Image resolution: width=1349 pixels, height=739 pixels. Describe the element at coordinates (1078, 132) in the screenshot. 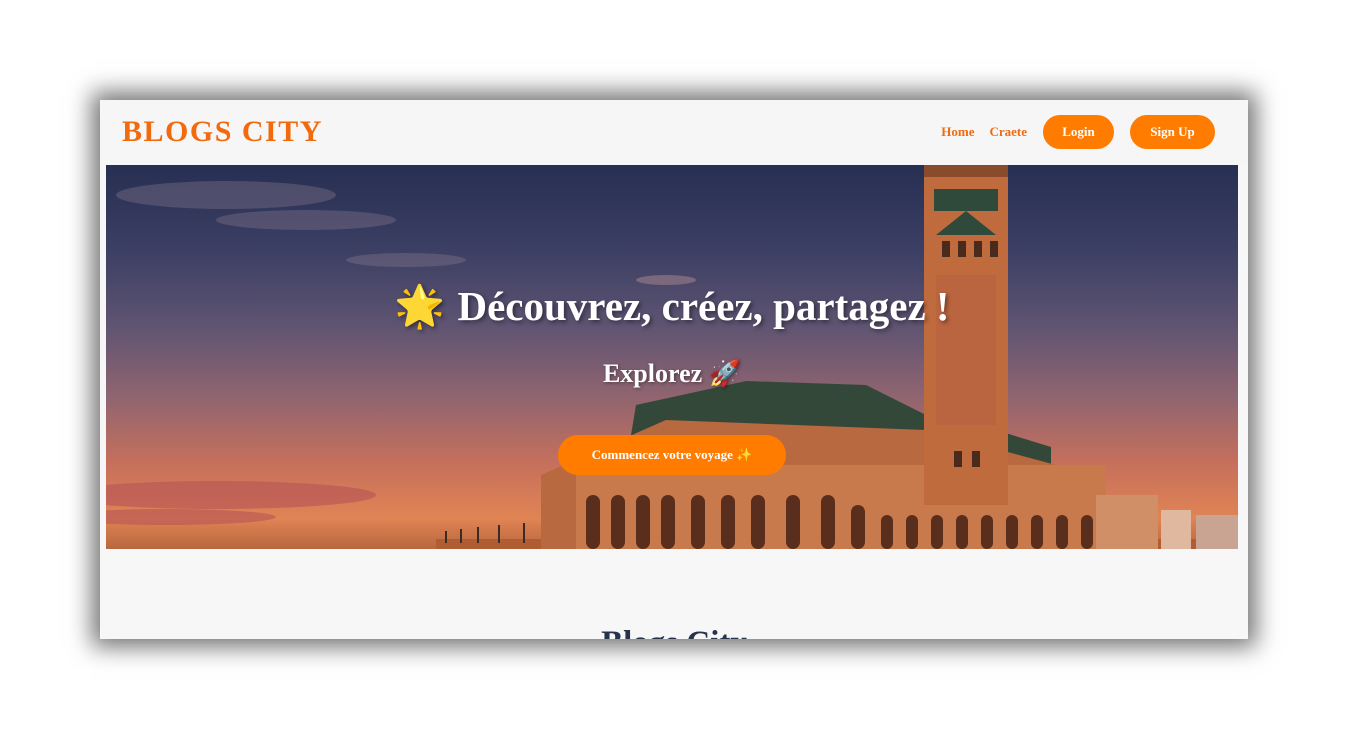

I see `login-button: Login` at that location.